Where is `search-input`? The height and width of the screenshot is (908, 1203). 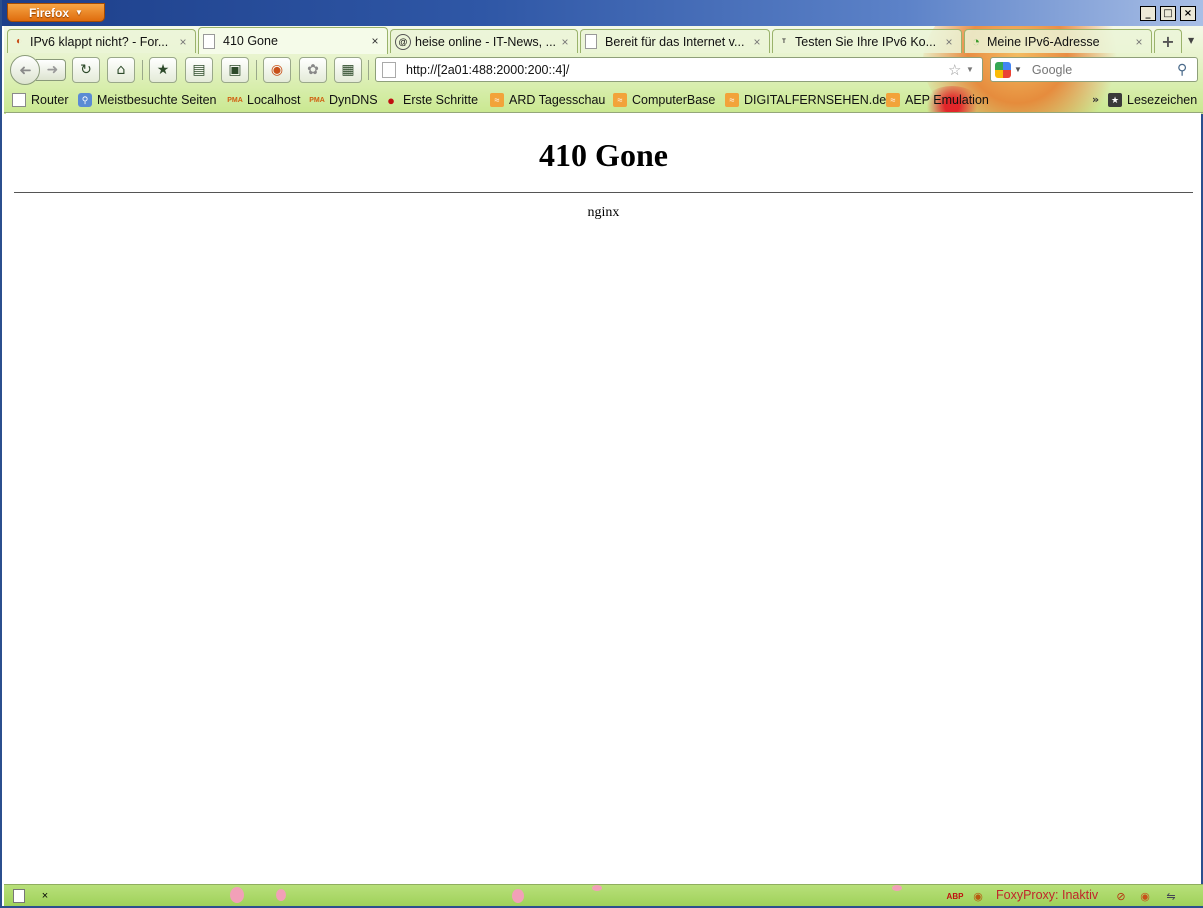 search-input is located at coordinates (1103, 69).